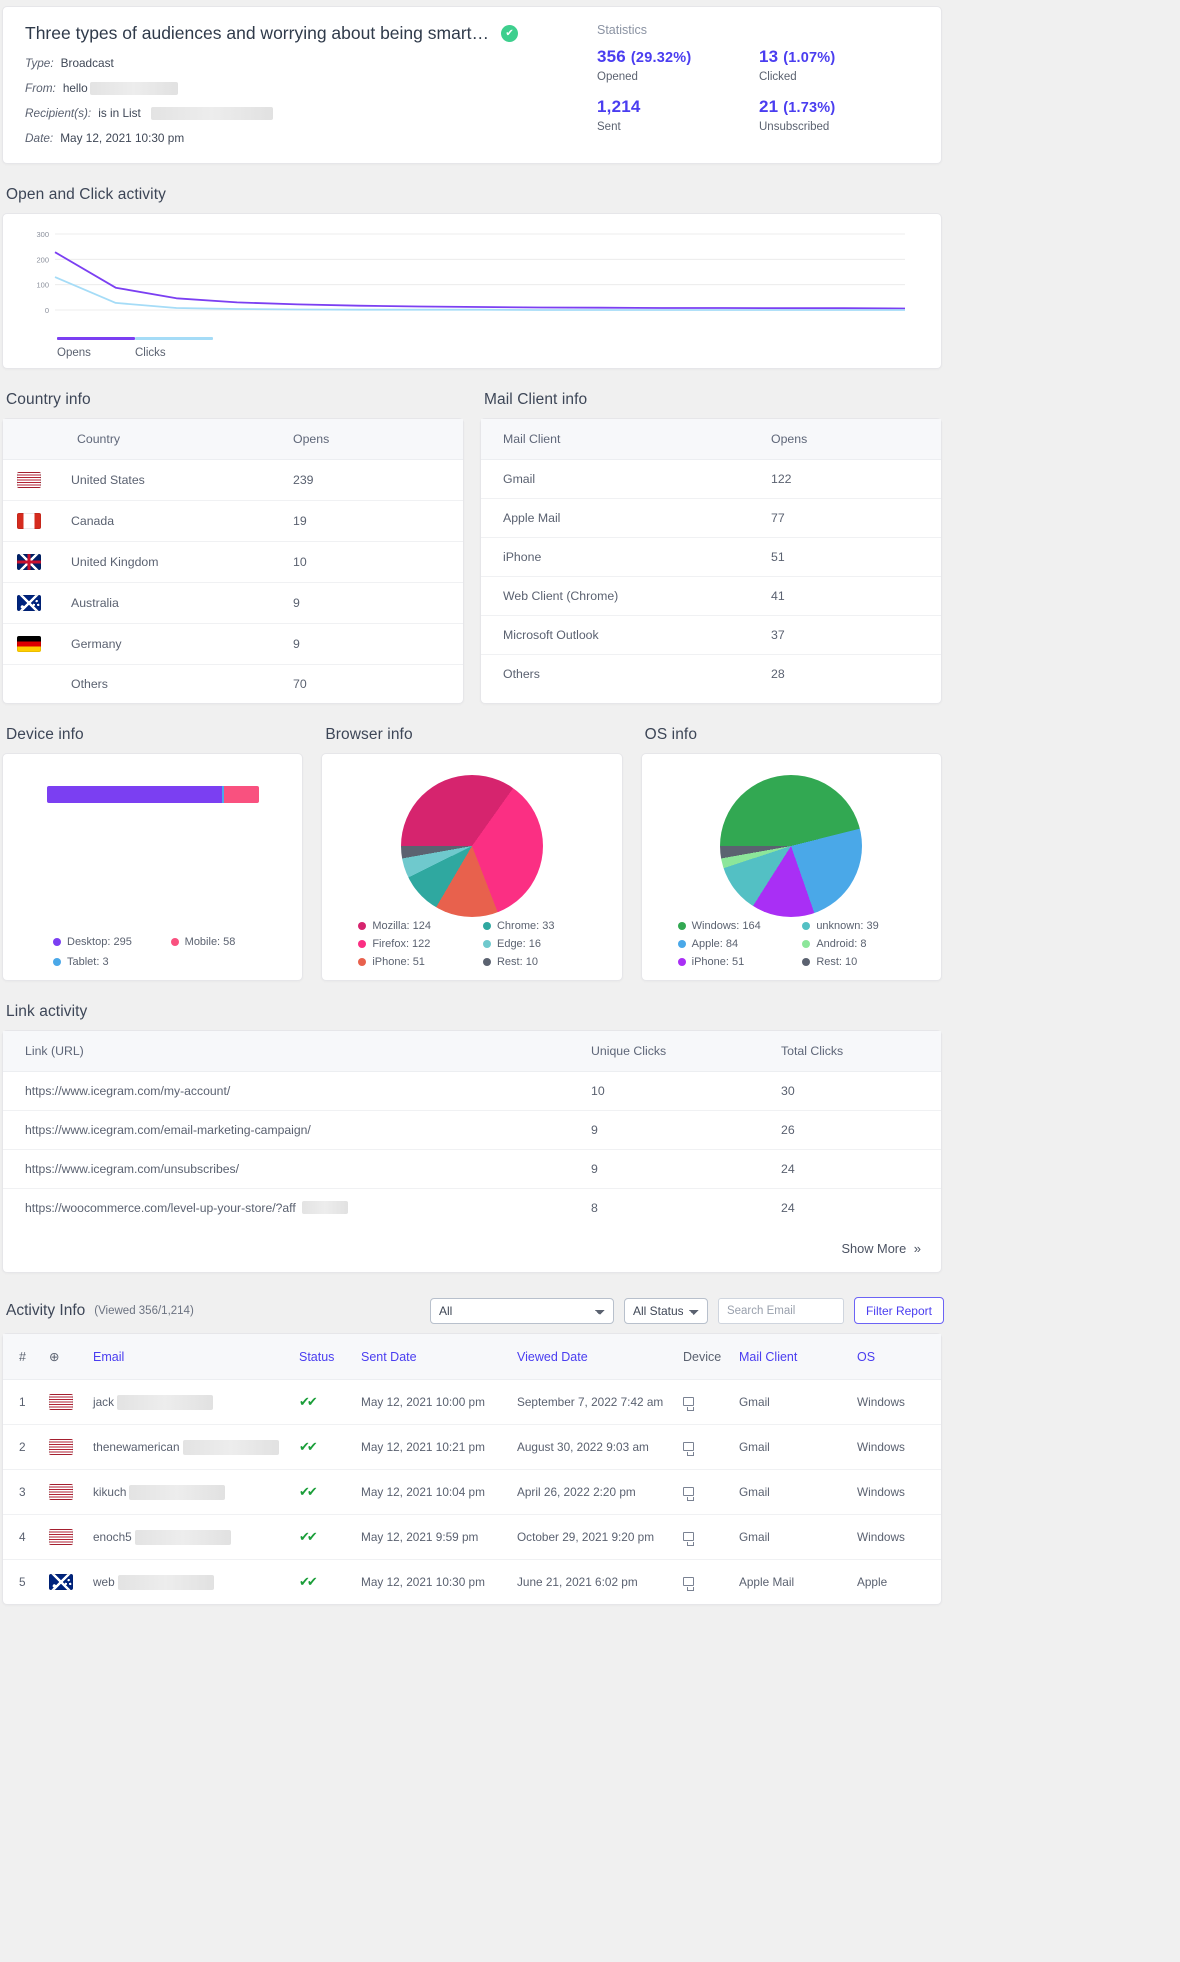 The width and height of the screenshot is (1180, 1962). I want to click on legend-item-clicks: Clicks, so click(174, 348).